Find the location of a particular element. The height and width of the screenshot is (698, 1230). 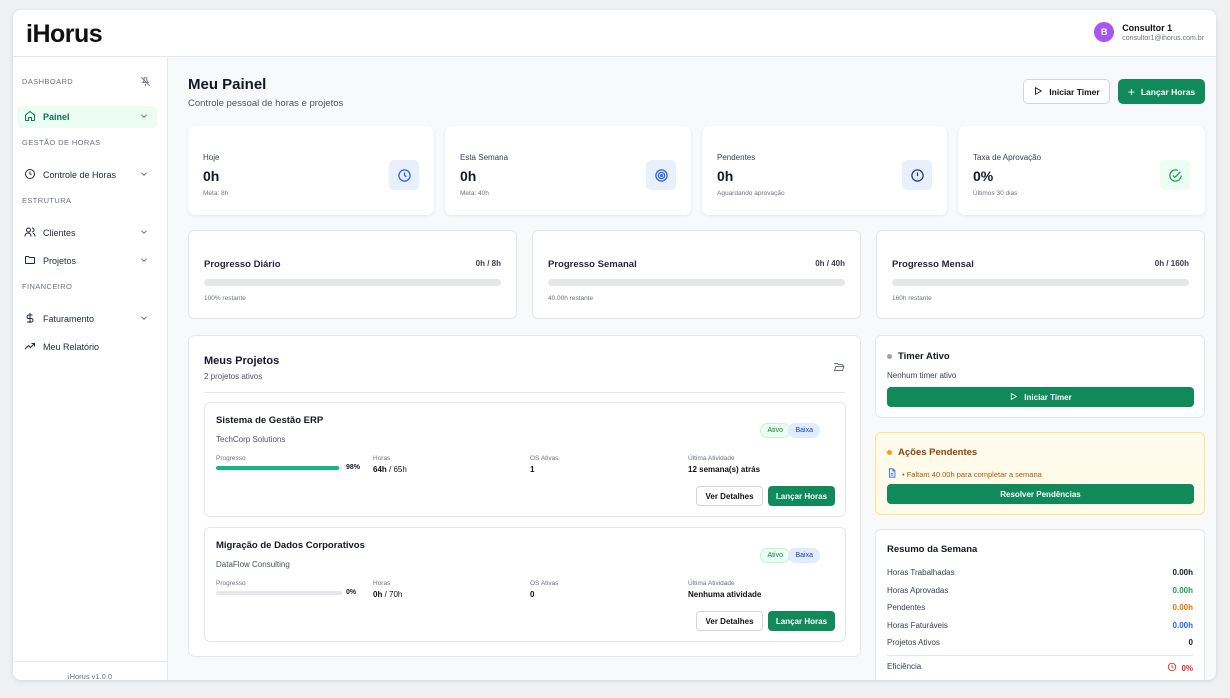

file-icon is located at coordinates (892, 474).